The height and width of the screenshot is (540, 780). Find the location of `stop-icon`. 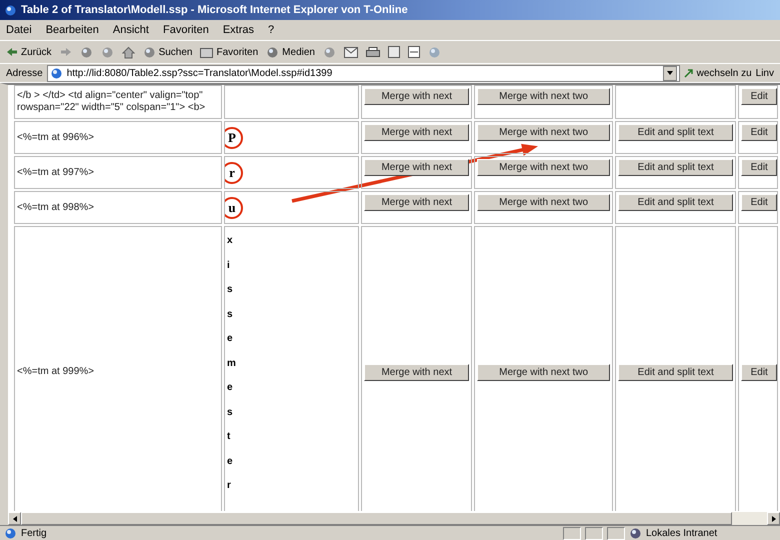

stop-icon is located at coordinates (86, 52).